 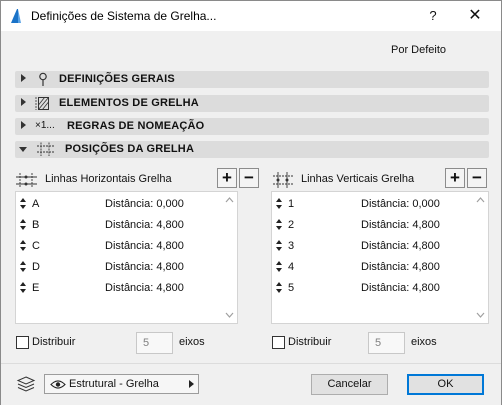 I want to click on list-item: 4 Distância: 4,800, so click(x=375, y=266).